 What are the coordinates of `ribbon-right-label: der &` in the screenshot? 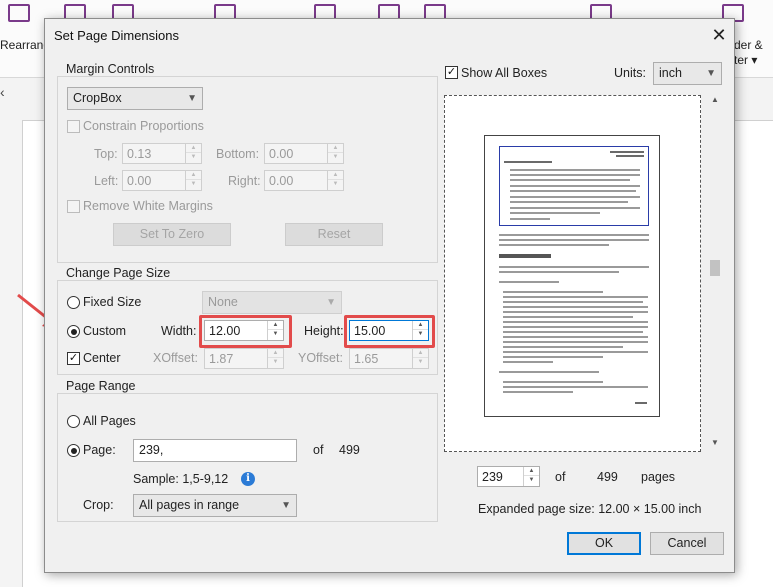 It's located at (748, 45).